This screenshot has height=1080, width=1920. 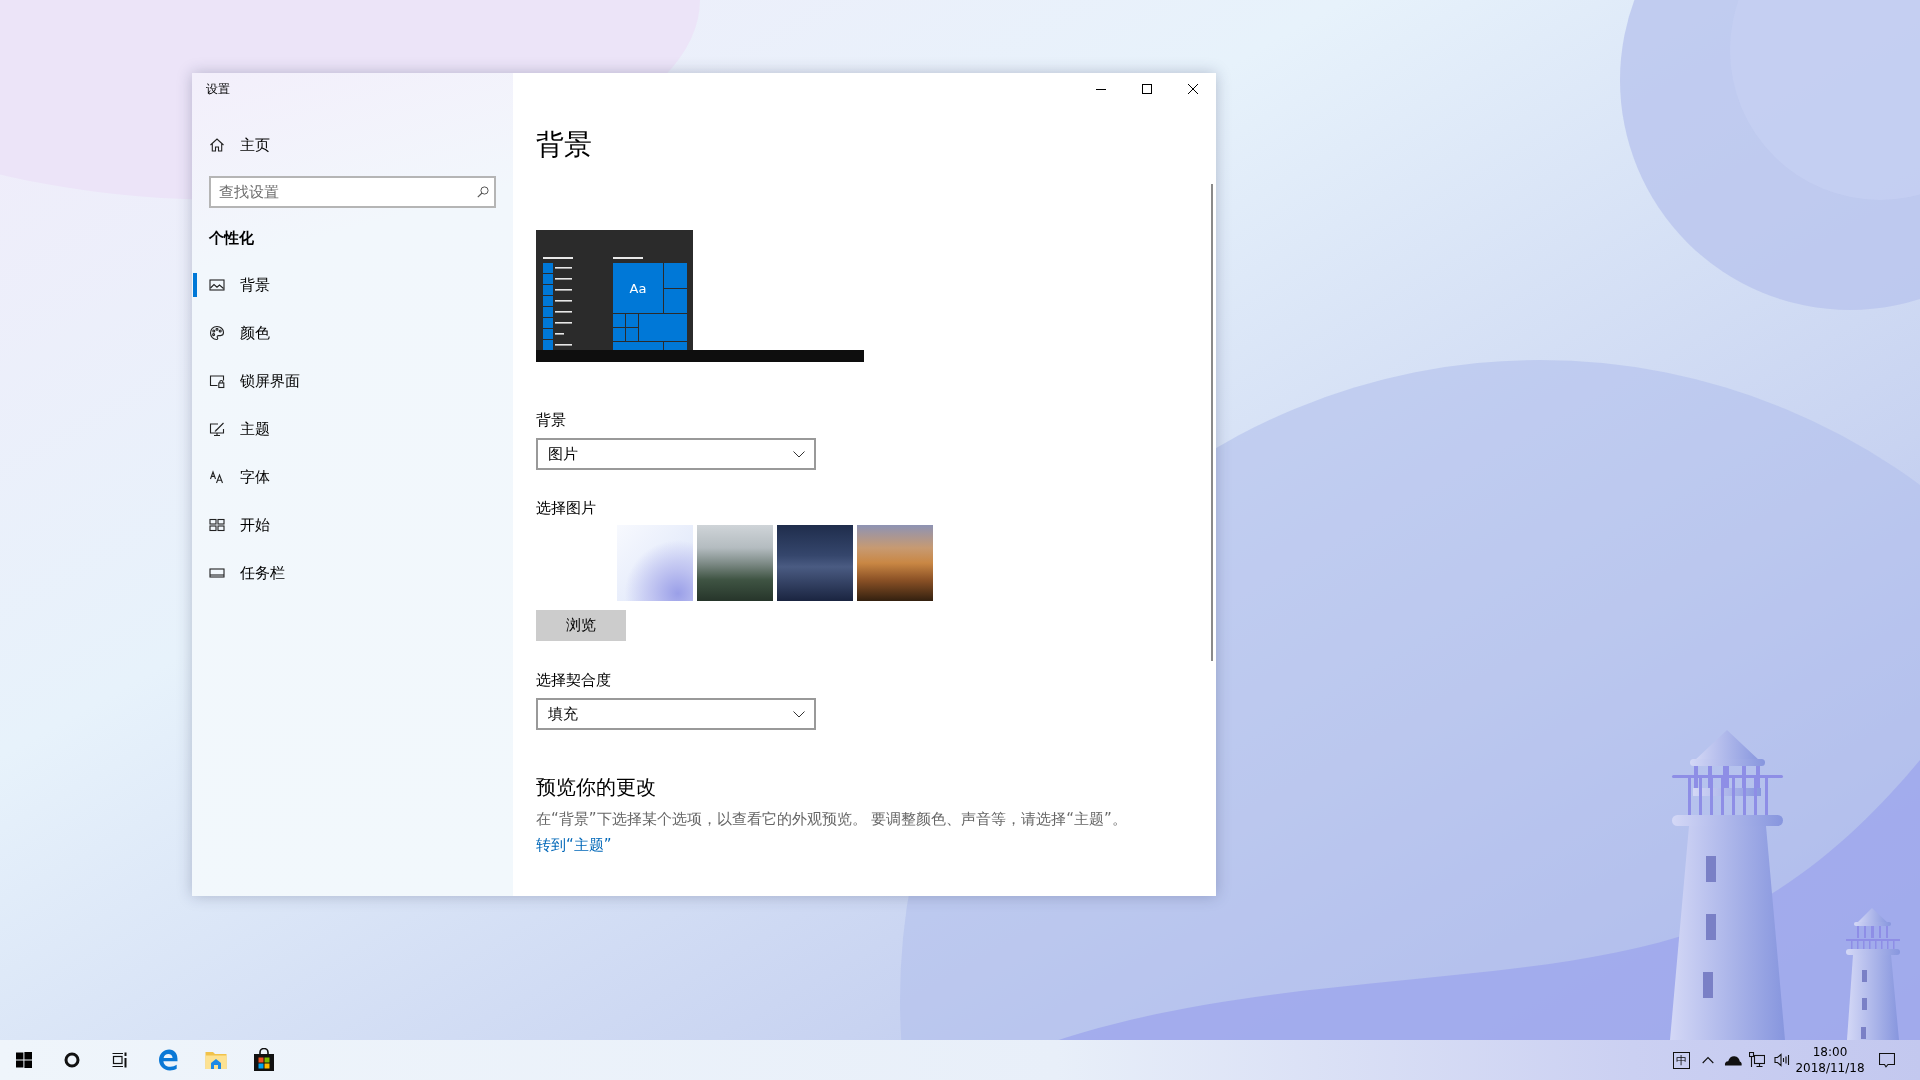 What do you see at coordinates (352, 145) in the screenshot?
I see `home-link: 主页` at bounding box center [352, 145].